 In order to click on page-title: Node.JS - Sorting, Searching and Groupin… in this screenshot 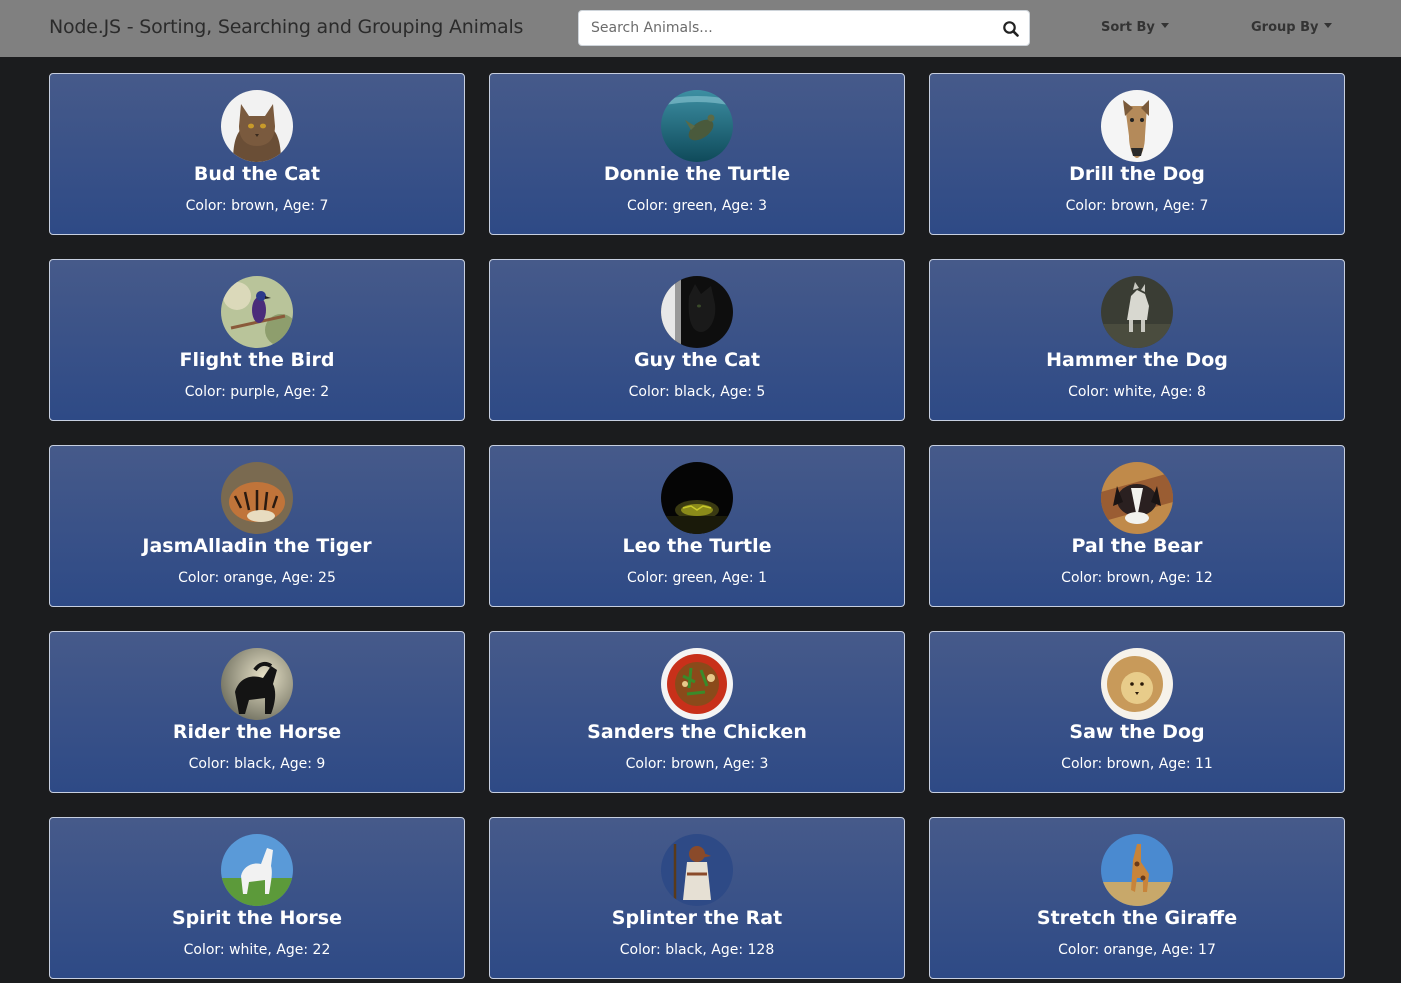, I will do `click(286, 27)`.